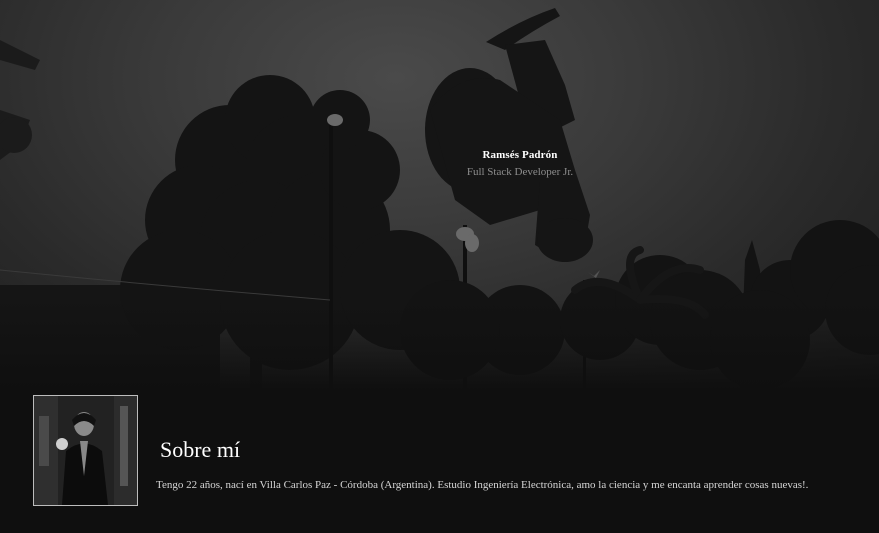 The image size is (879, 533). I want to click on profile-photo, so click(85, 450).